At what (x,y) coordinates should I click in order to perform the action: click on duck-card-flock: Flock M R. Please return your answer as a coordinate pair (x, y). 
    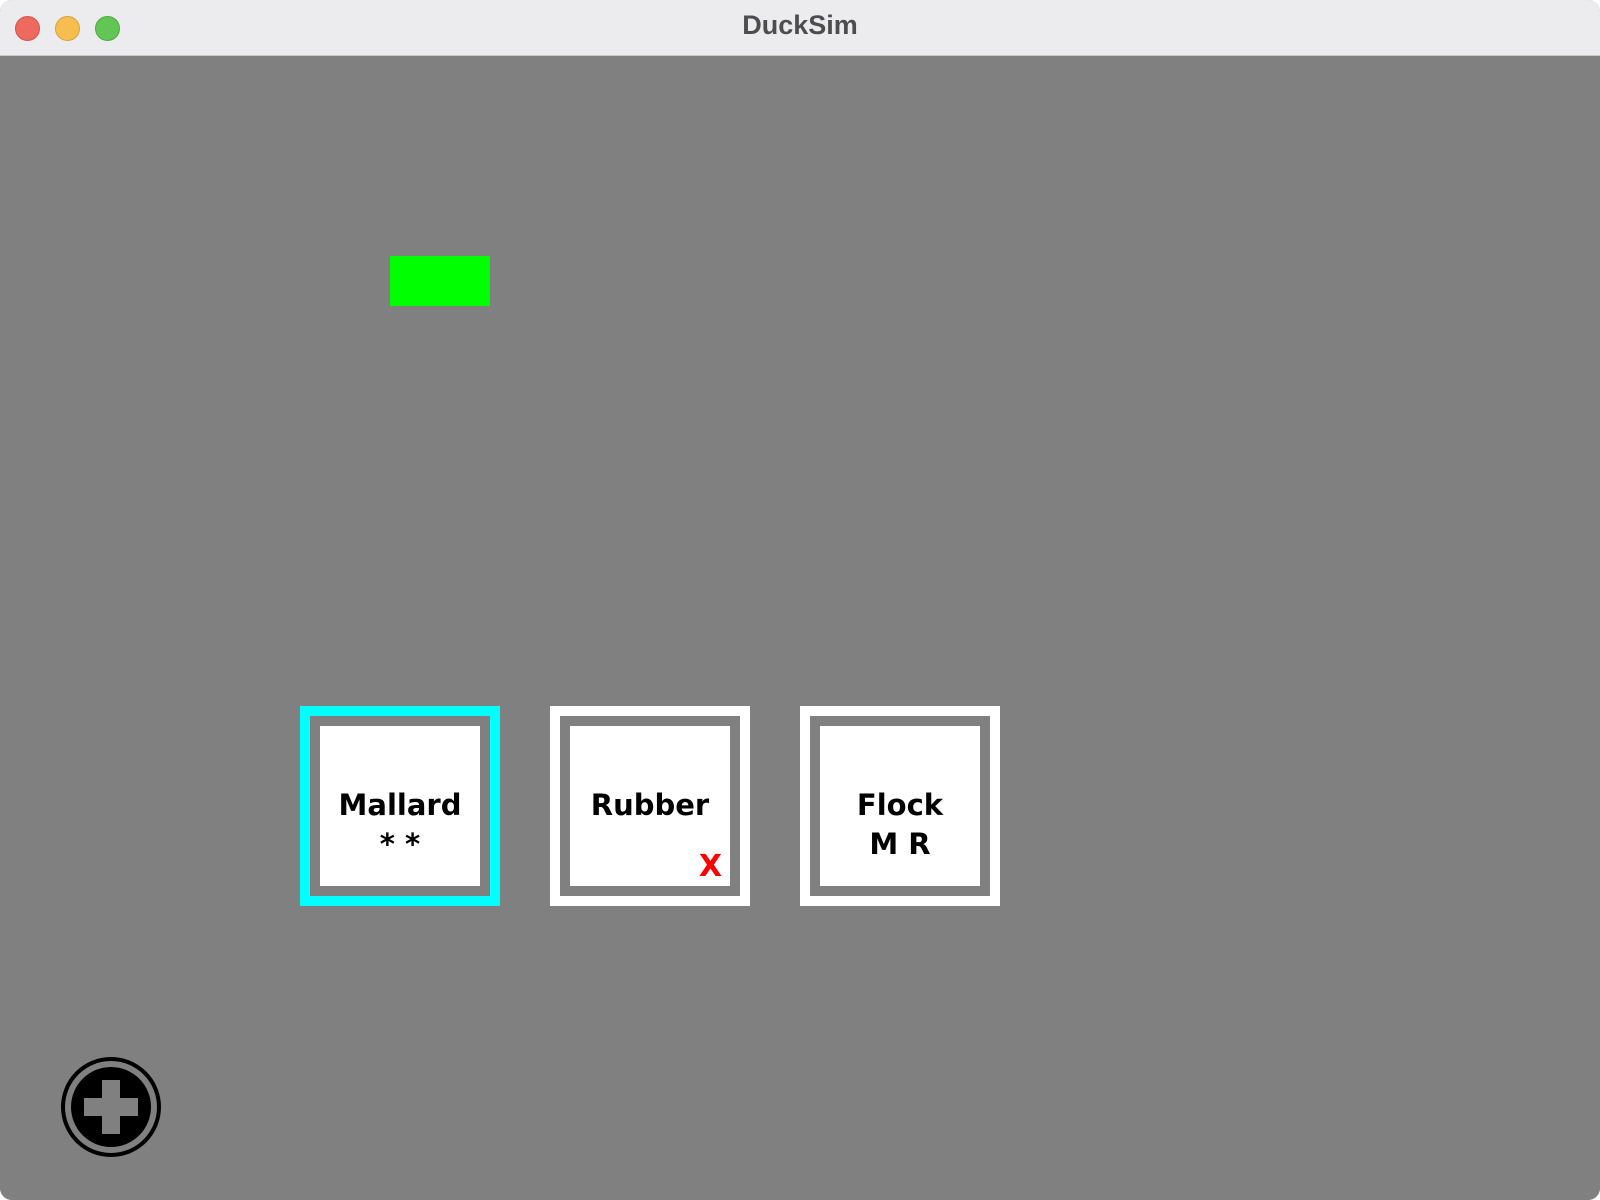
    Looking at the image, I should click on (900, 806).